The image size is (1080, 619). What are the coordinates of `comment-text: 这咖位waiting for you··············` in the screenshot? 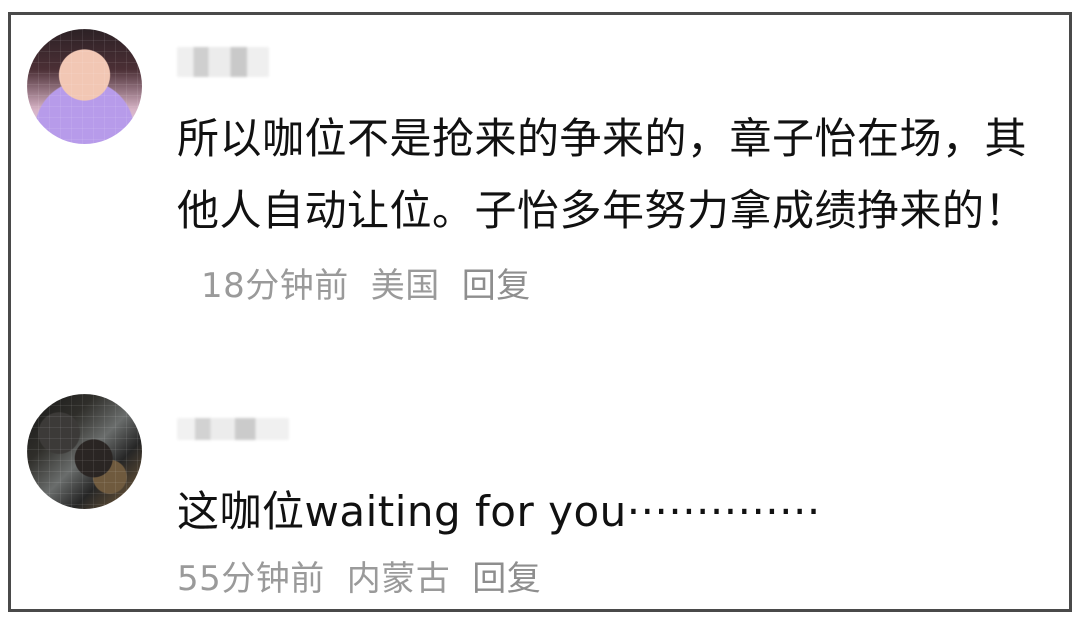 It's located at (499, 511).